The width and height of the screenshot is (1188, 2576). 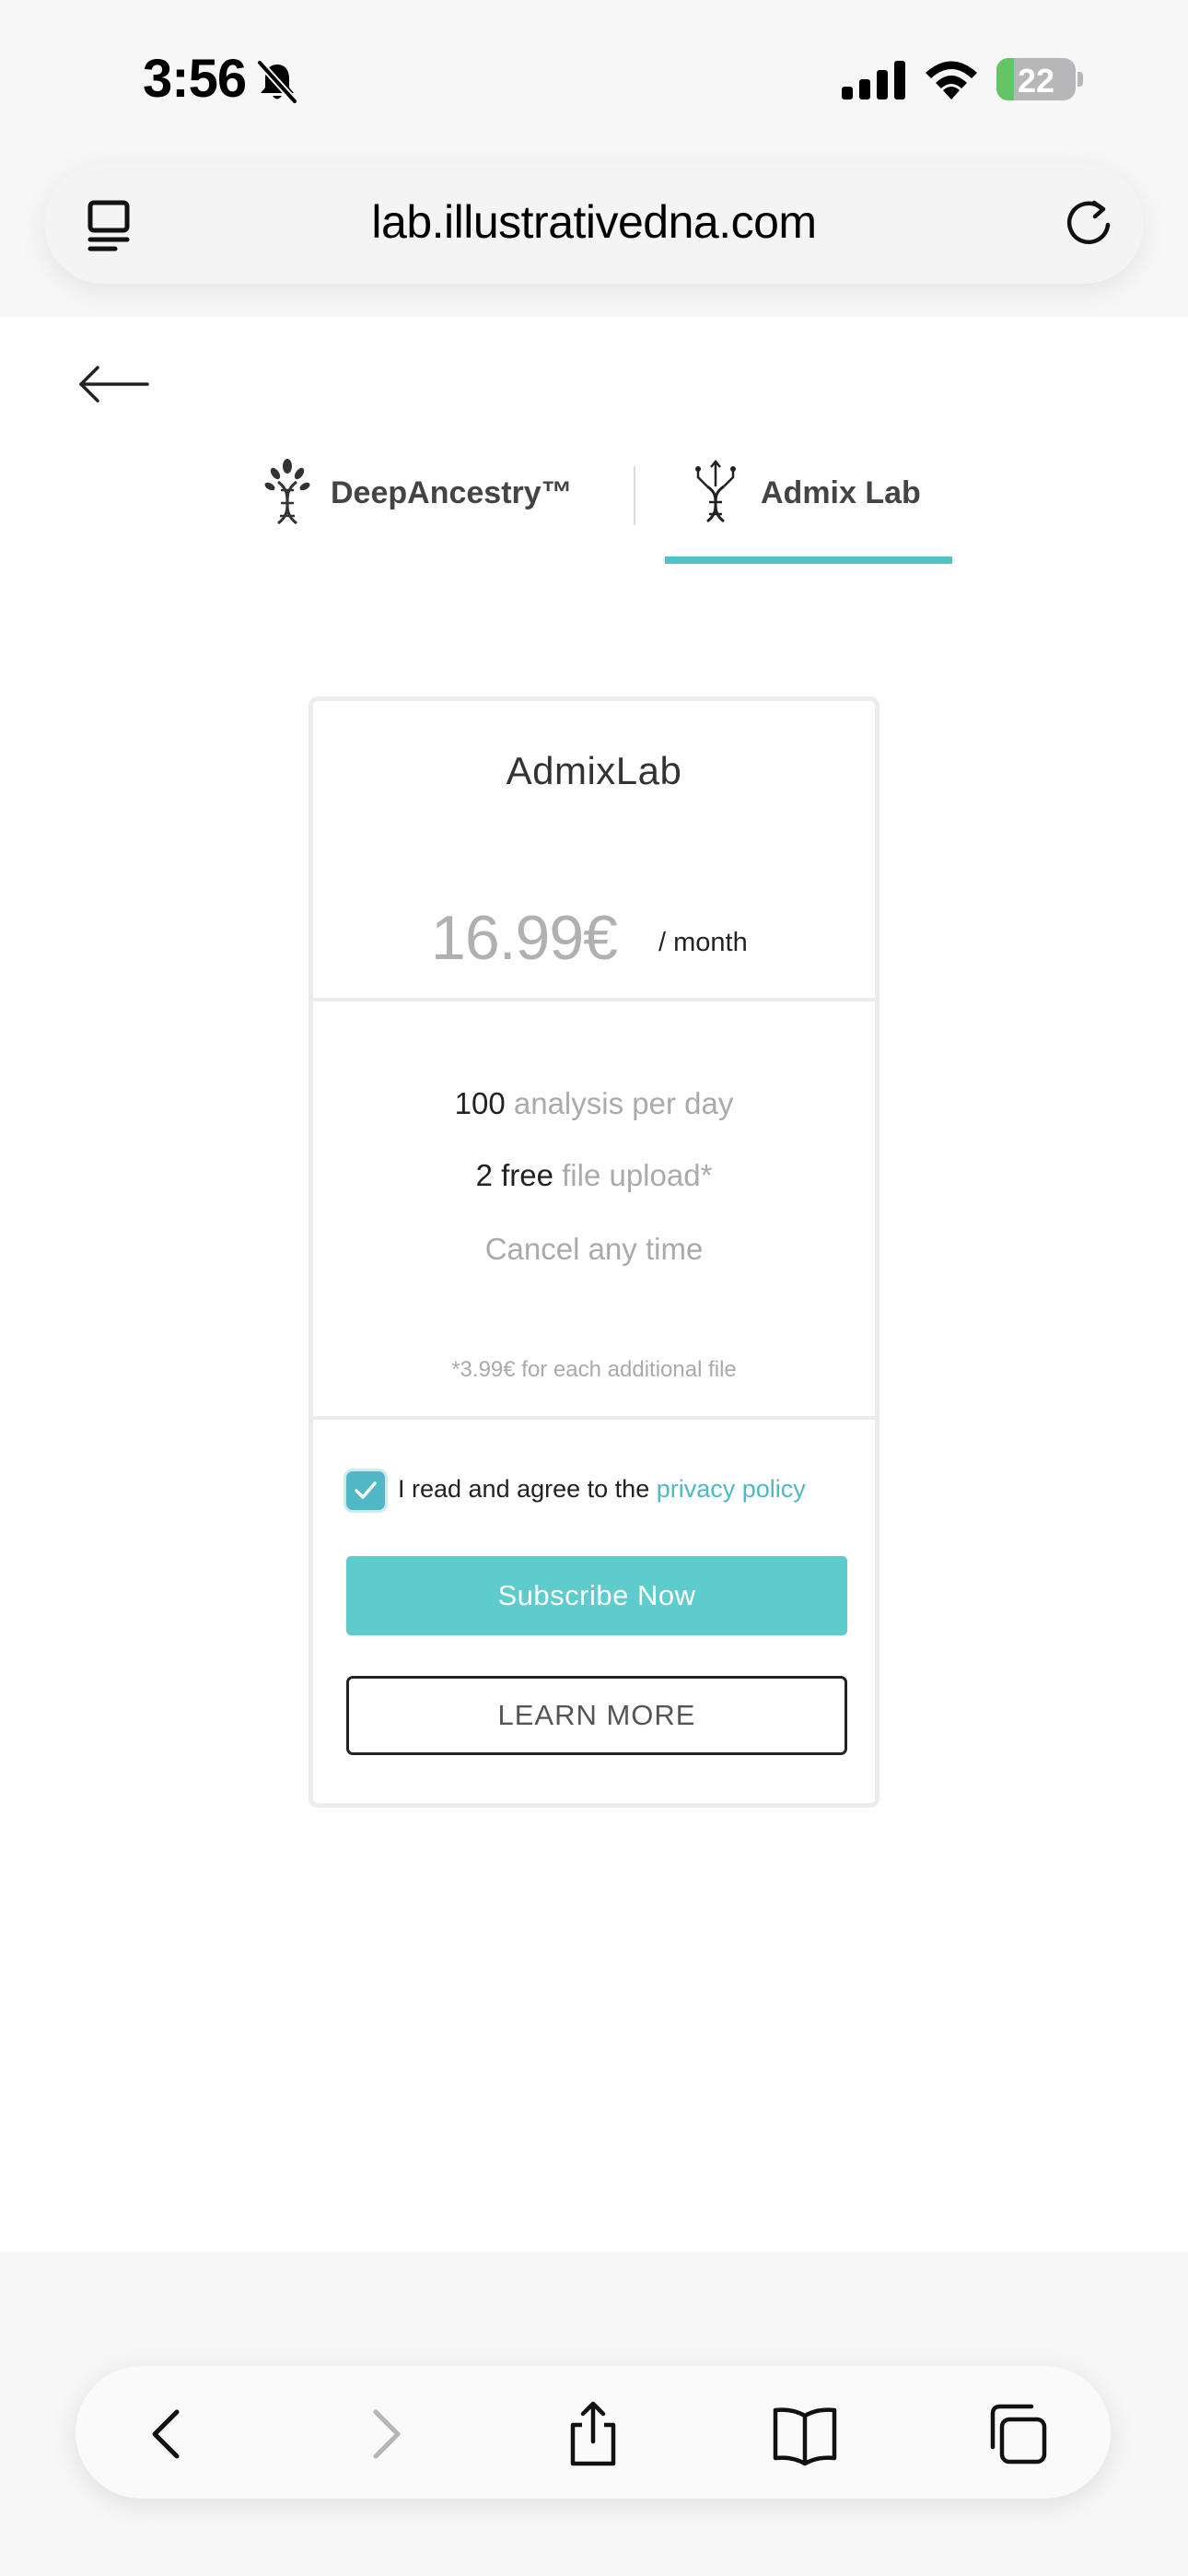 I want to click on wifi-icon, so click(x=951, y=80).